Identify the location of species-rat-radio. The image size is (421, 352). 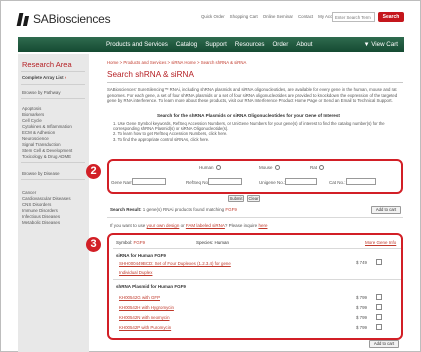
(322, 167).